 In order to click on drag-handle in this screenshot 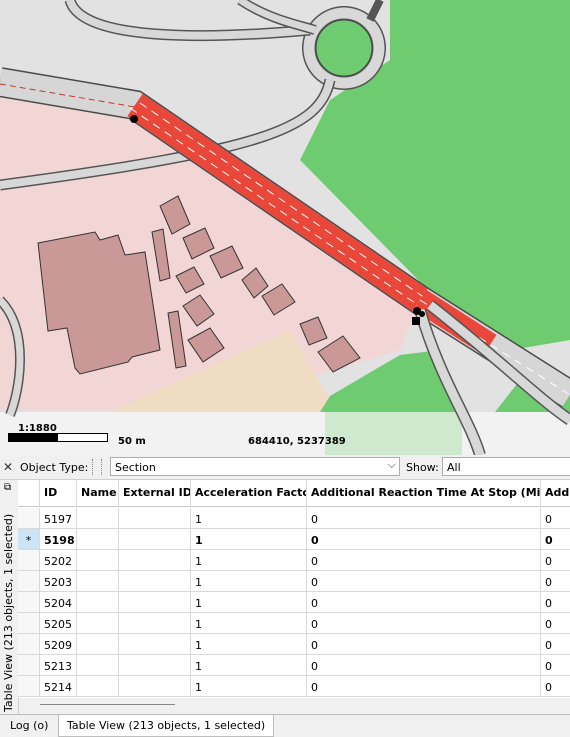, I will do `click(97, 467)`.